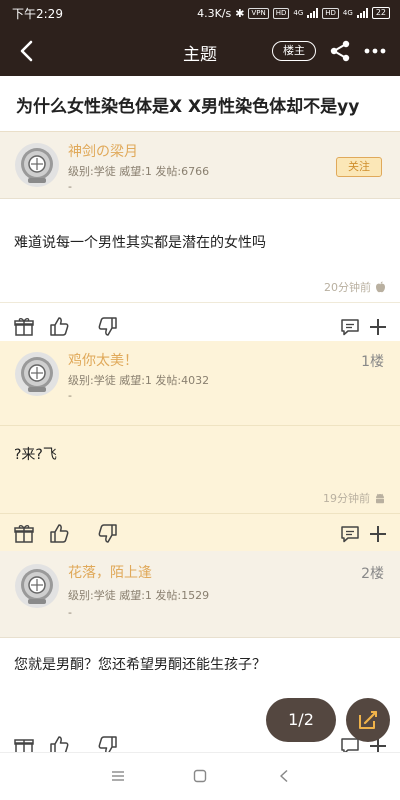 This screenshot has height=800, width=400. What do you see at coordinates (330, 13) in the screenshot?
I see `hd-badge-2: HD` at bounding box center [330, 13].